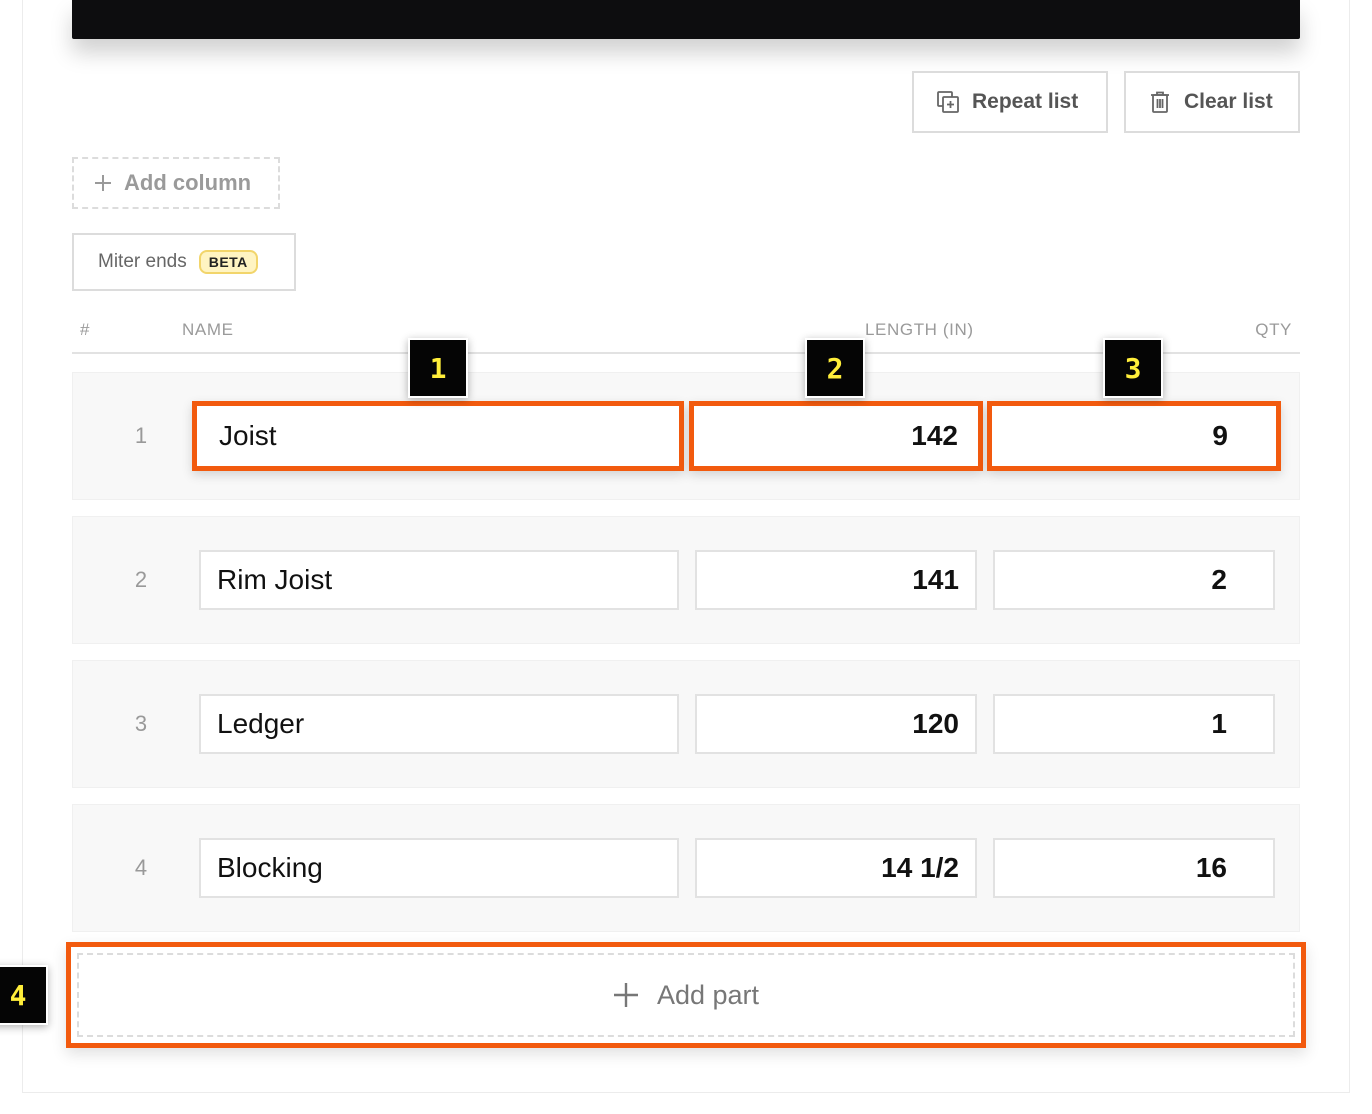 Image resolution: width=1372 pixels, height=1114 pixels. What do you see at coordinates (835, 368) in the screenshot?
I see `annotation-marker-2: 2` at bounding box center [835, 368].